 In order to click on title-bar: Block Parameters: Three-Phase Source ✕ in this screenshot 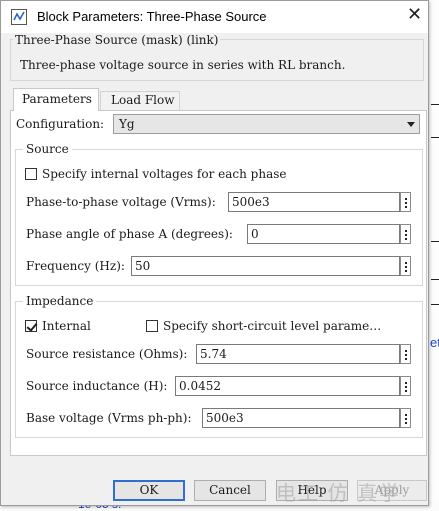, I will do `click(214, 17)`.